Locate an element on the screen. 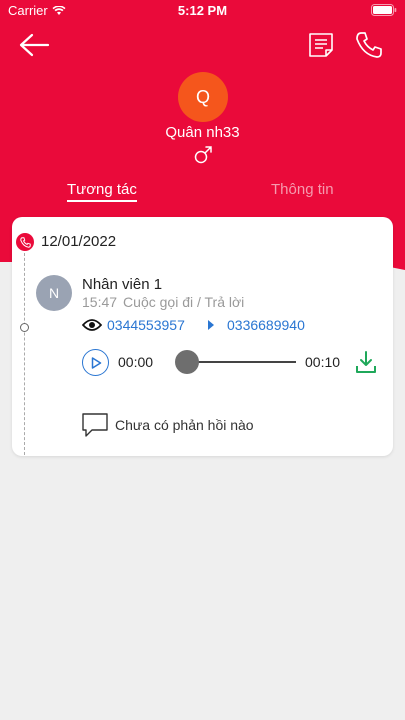  status-bar: Carrier 5:12 PM is located at coordinates (202, 11).